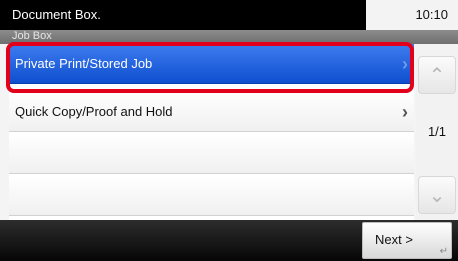  What do you see at coordinates (183, 15) in the screenshot?
I see `screen-title: Document Box.` at bounding box center [183, 15].